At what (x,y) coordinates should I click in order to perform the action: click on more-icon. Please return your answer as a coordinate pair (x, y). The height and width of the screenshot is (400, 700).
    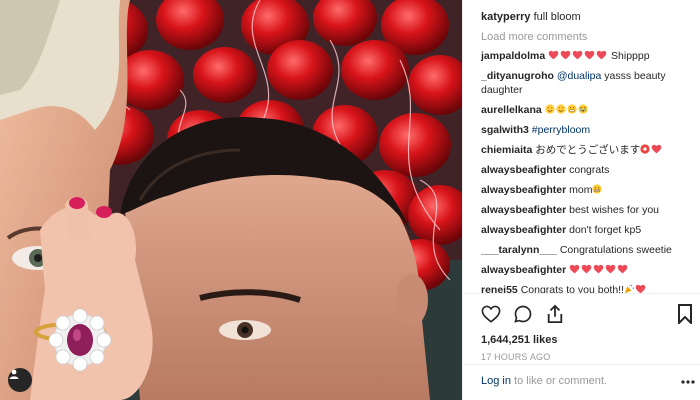
    Looking at the image, I should click on (688, 381).